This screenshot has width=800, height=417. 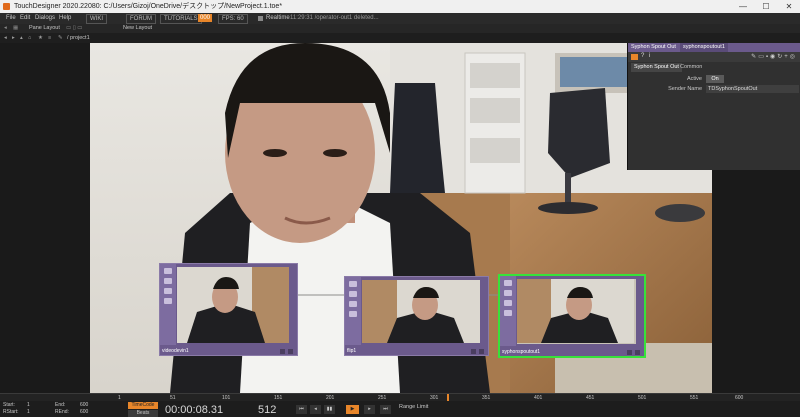 What do you see at coordinates (704, 47) in the screenshot?
I see `operator-name-field: syphonspoutout1` at bounding box center [704, 47].